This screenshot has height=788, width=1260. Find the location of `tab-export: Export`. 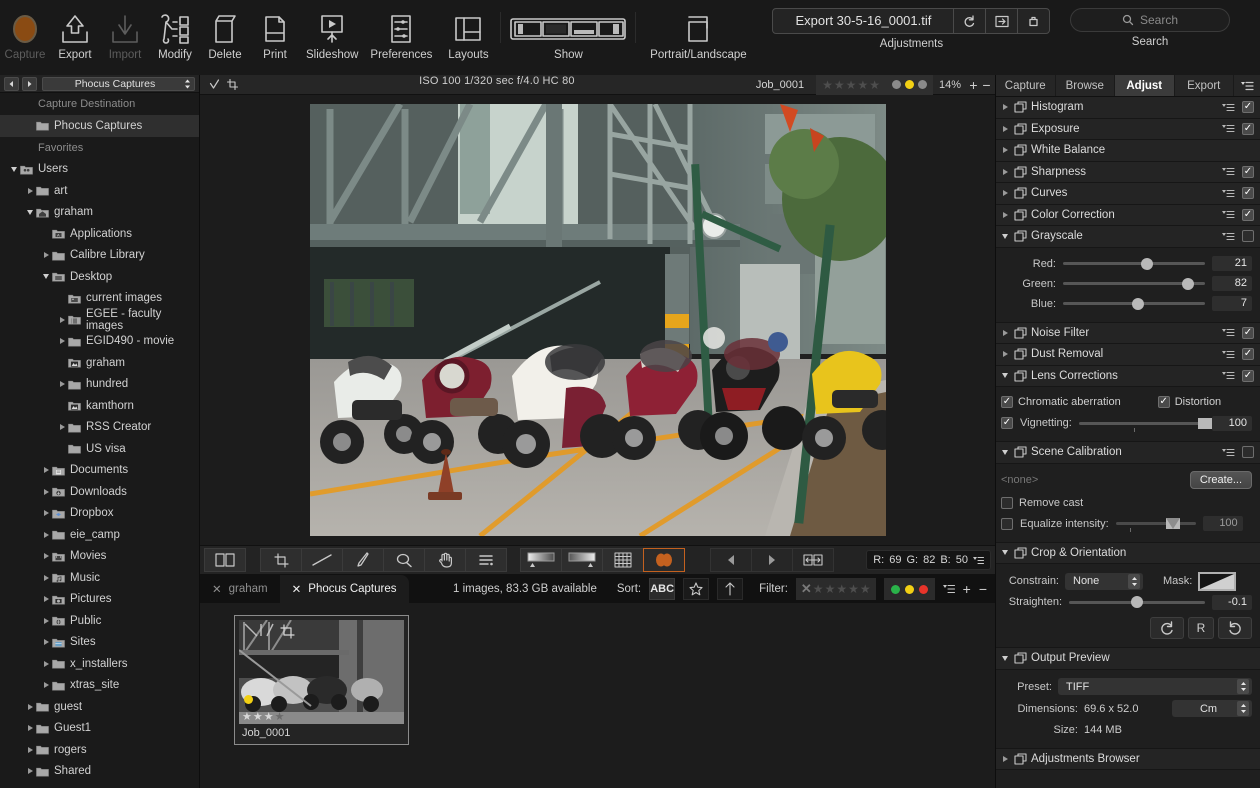

tab-export: Export is located at coordinates (1204, 85).